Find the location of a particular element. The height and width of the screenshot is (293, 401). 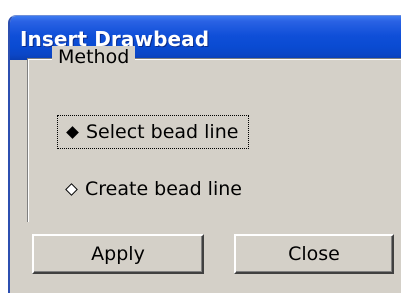

radio-unselected-icon is located at coordinates (71, 189).